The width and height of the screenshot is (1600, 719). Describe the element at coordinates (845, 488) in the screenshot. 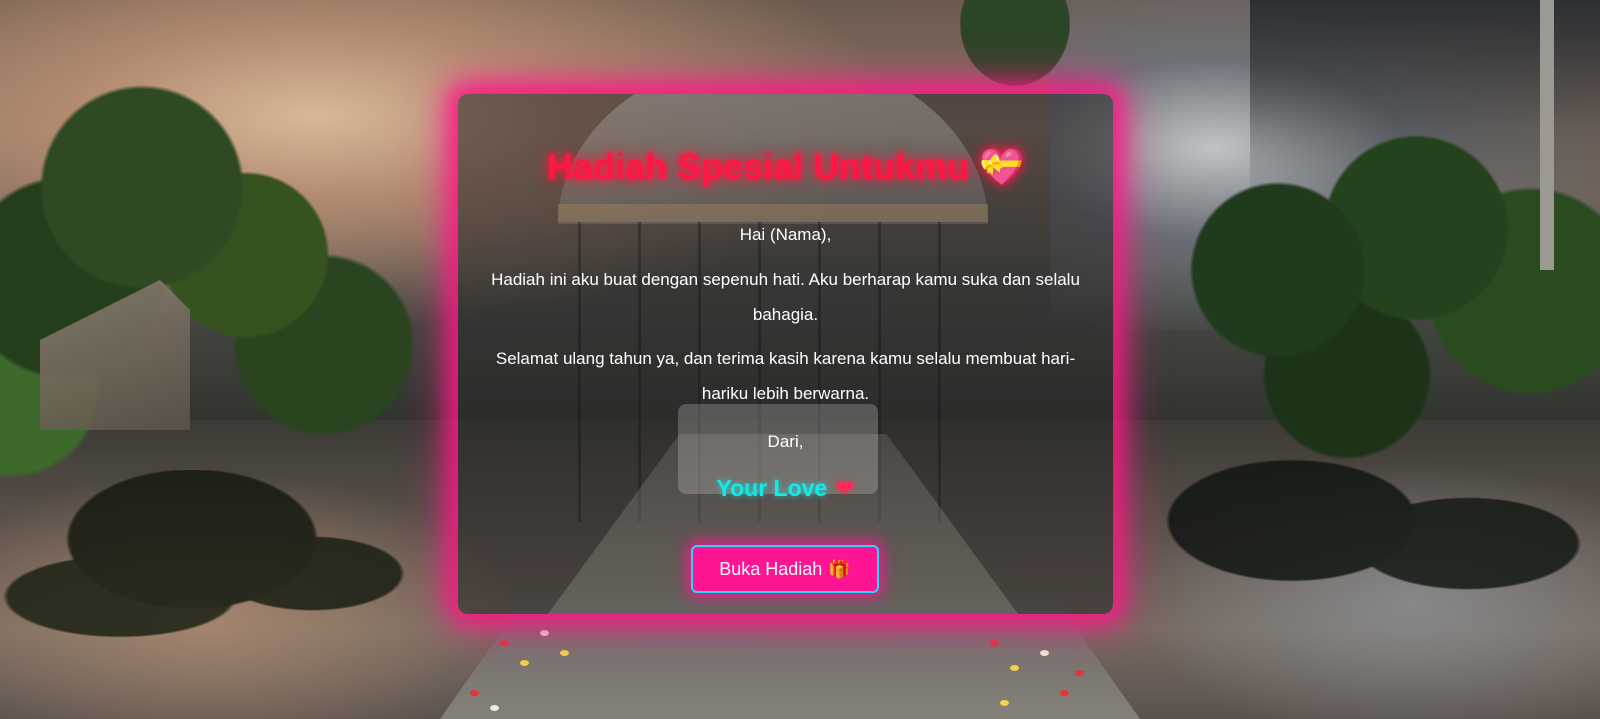

I see `heart-icon: ❤` at that location.